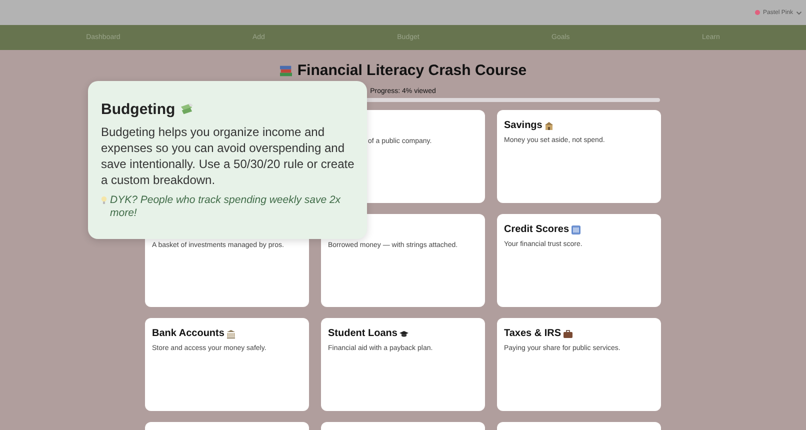 The image size is (806, 430). I want to click on caret-icon, so click(799, 12).